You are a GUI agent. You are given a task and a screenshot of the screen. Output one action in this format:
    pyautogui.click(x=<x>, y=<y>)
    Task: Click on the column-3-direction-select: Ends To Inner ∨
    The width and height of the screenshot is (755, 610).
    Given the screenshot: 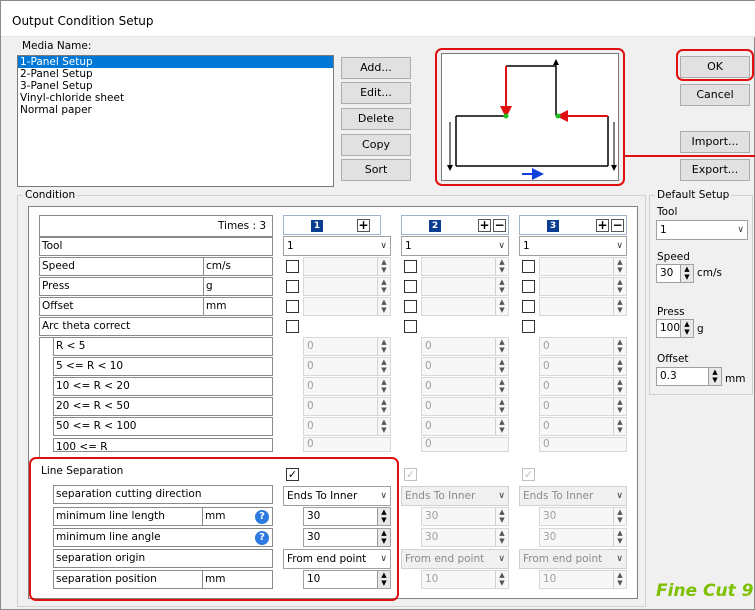 What is the action you would take?
    pyautogui.click(x=573, y=496)
    